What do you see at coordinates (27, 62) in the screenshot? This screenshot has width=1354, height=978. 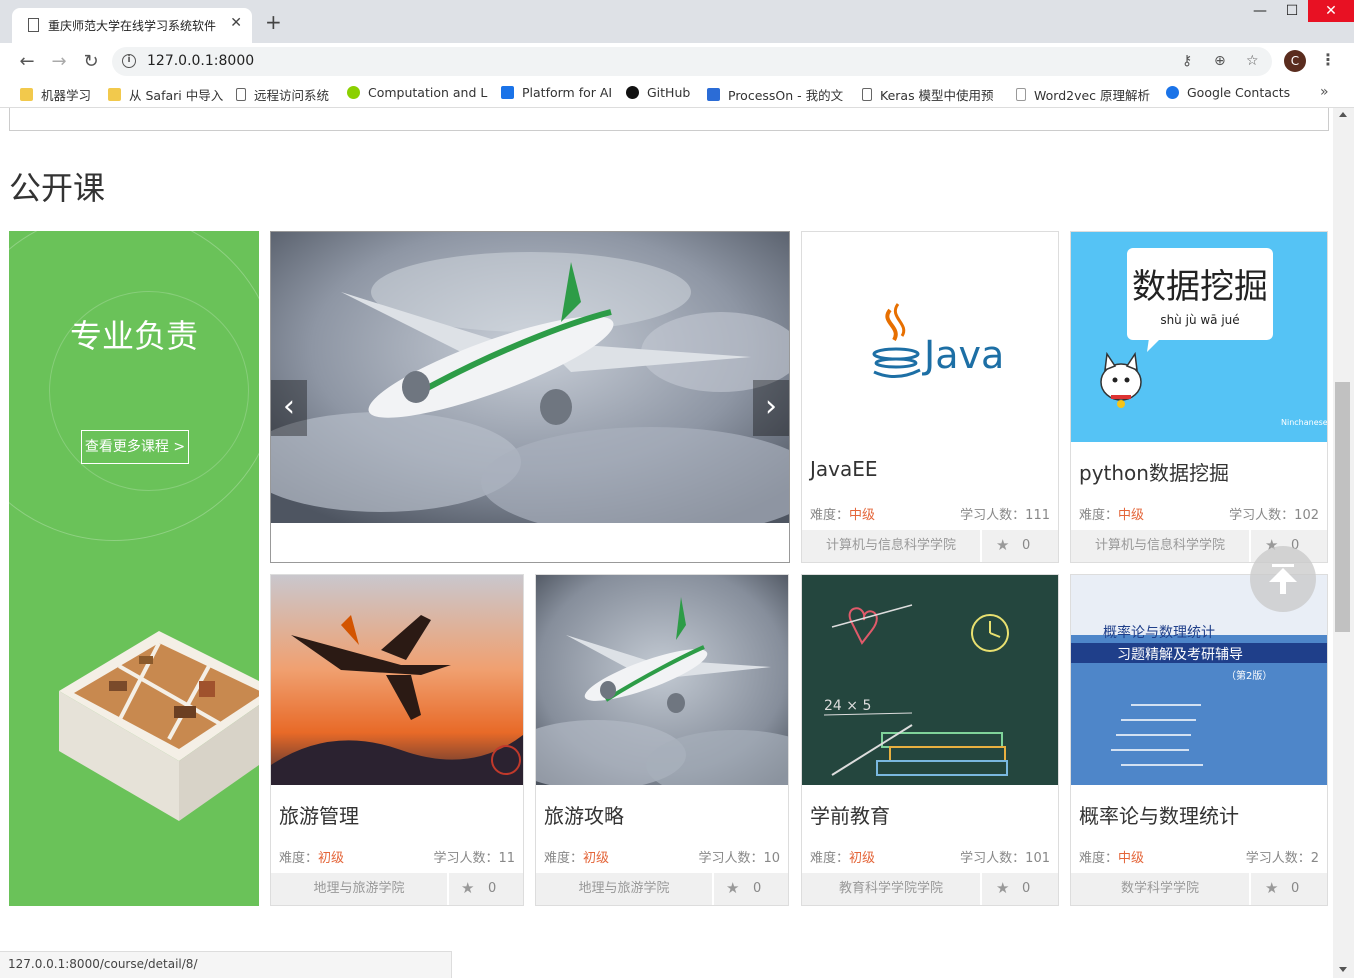 I see `back-arrow-icon: ←` at bounding box center [27, 62].